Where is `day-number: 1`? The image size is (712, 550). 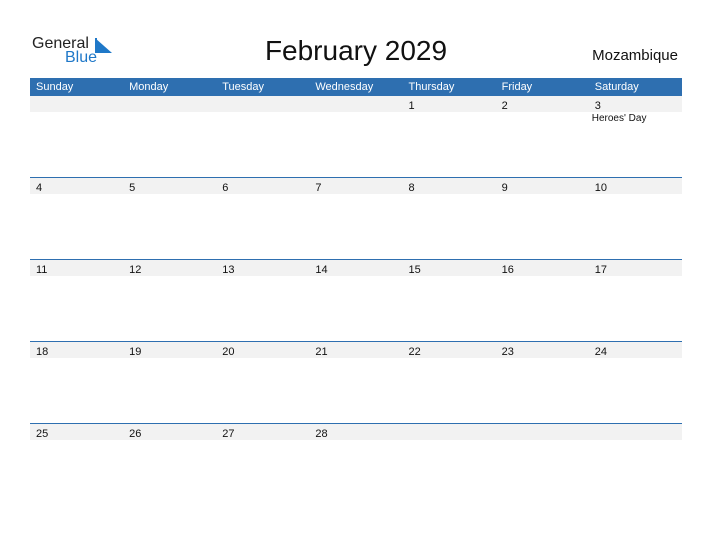 day-number: 1 is located at coordinates (411, 106).